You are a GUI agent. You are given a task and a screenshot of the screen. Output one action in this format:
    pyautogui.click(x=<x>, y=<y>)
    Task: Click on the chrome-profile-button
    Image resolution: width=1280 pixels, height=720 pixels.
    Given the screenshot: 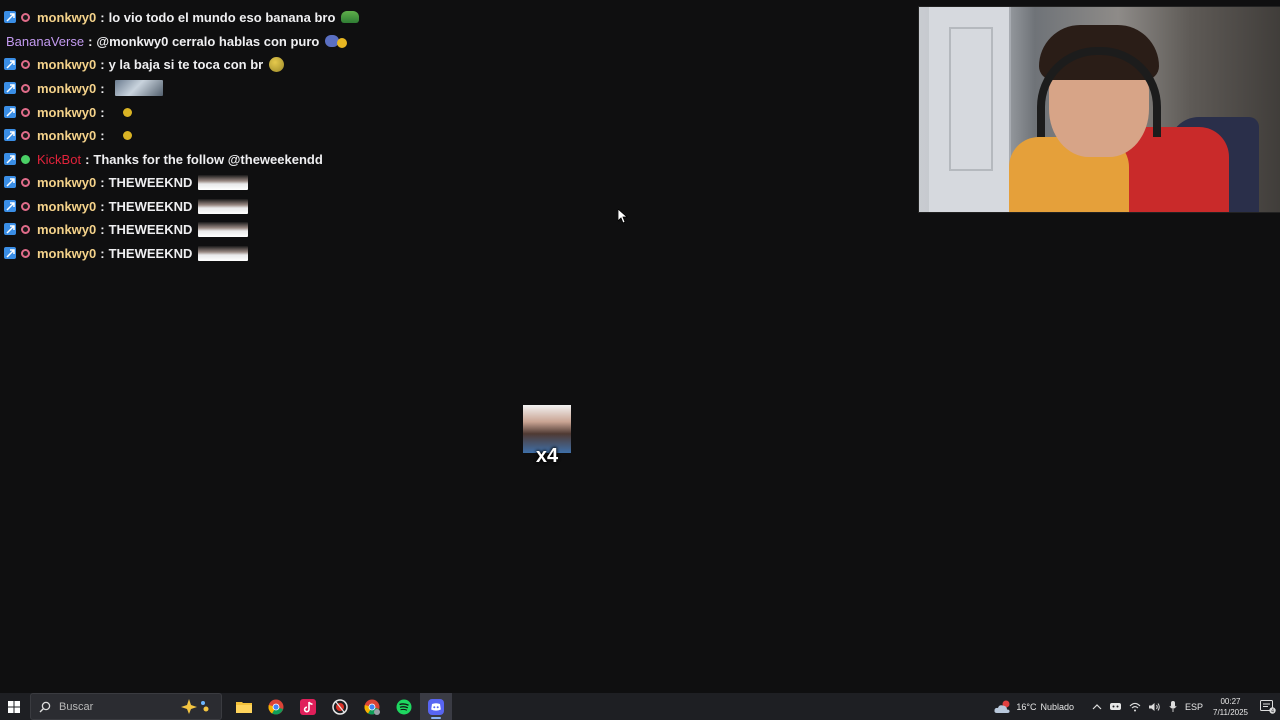 What is the action you would take?
    pyautogui.click(x=372, y=706)
    